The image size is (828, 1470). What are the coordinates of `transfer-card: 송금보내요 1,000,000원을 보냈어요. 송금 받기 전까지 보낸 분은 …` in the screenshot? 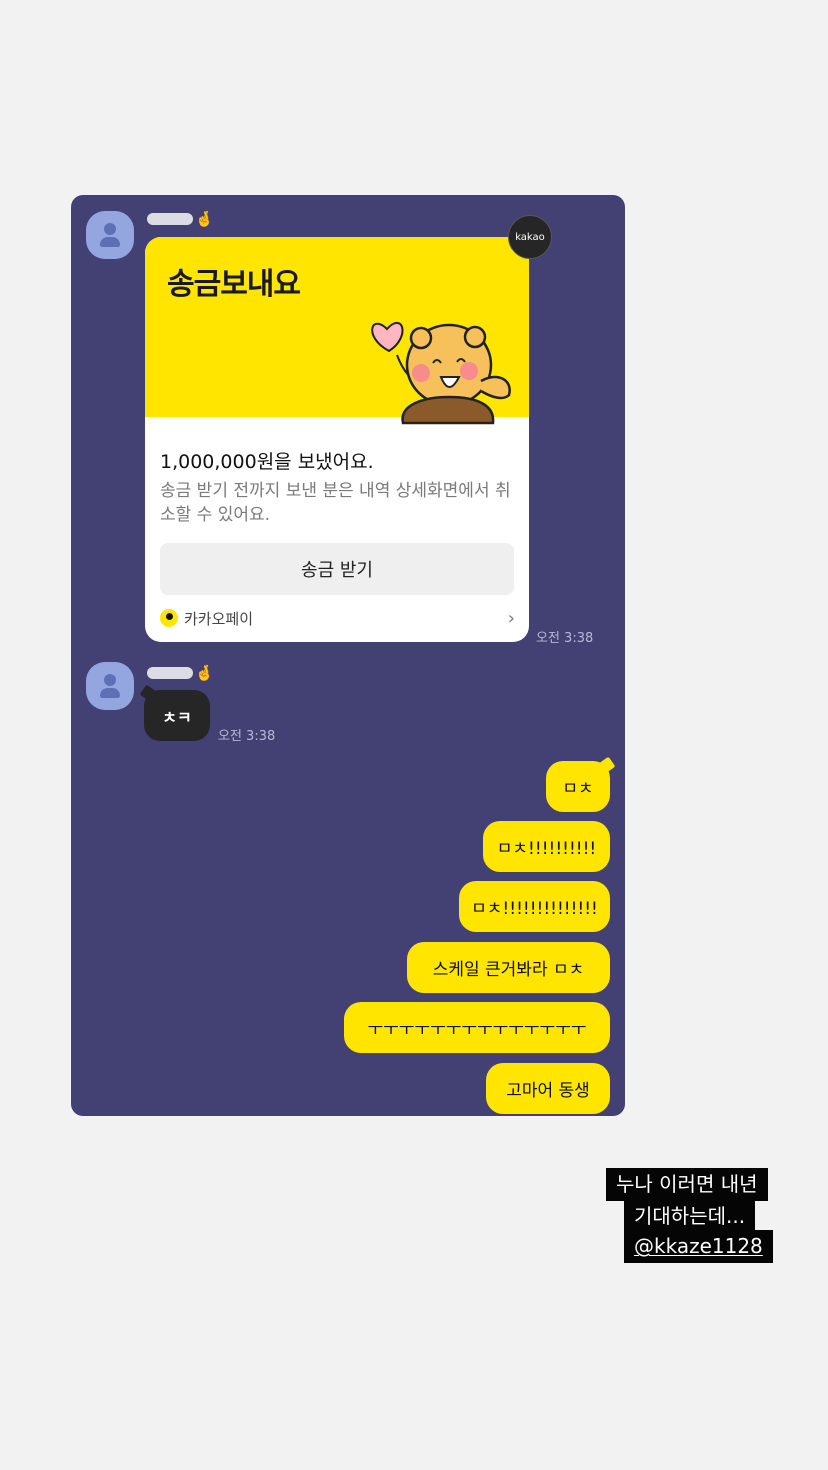 It's located at (337, 439).